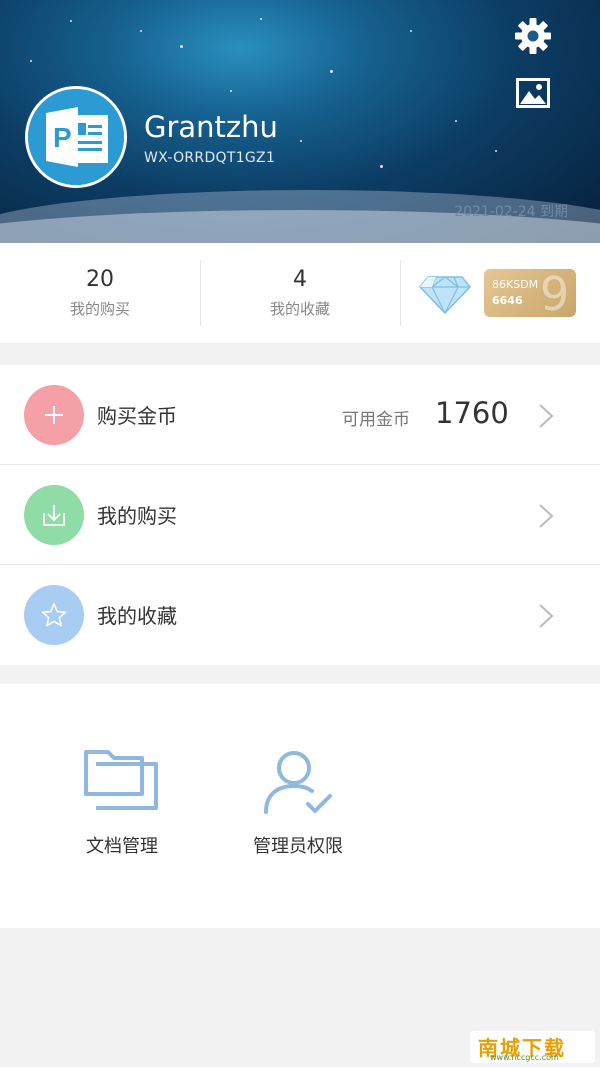 This screenshot has height=1067, width=600. I want to click on download-icon, so click(54, 515).